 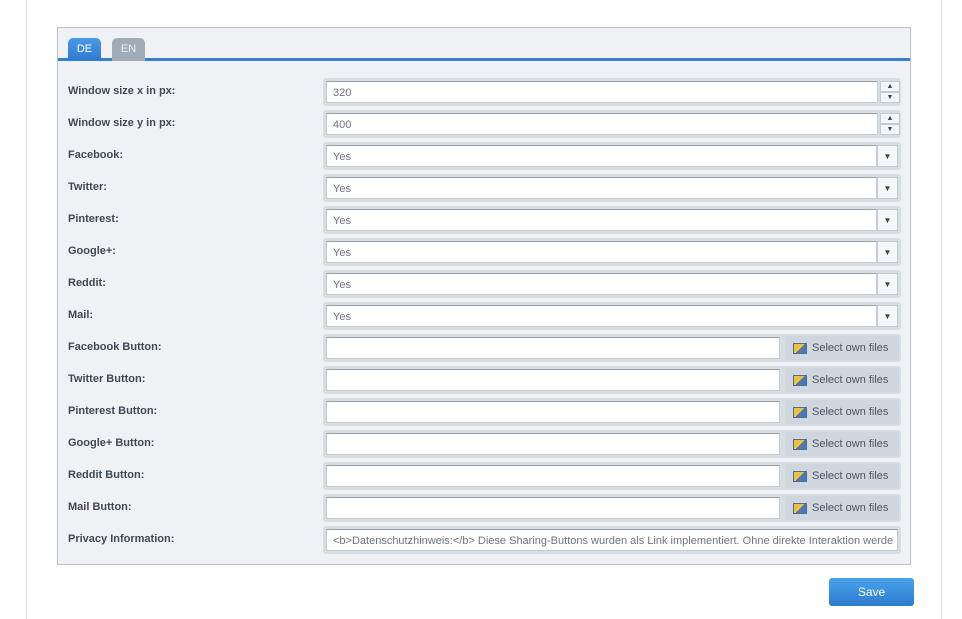 What do you see at coordinates (93, 219) in the screenshot?
I see `field-label: Pinterest:` at bounding box center [93, 219].